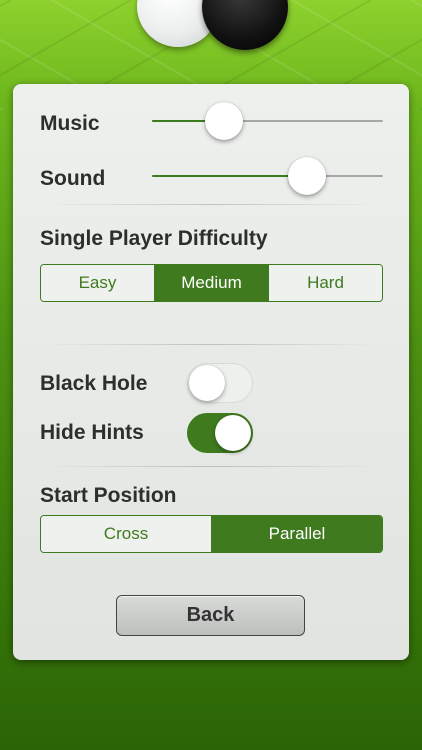 The image size is (422, 750). Describe the element at coordinates (126, 534) in the screenshot. I see `start-position-option-cross: Cross` at that location.